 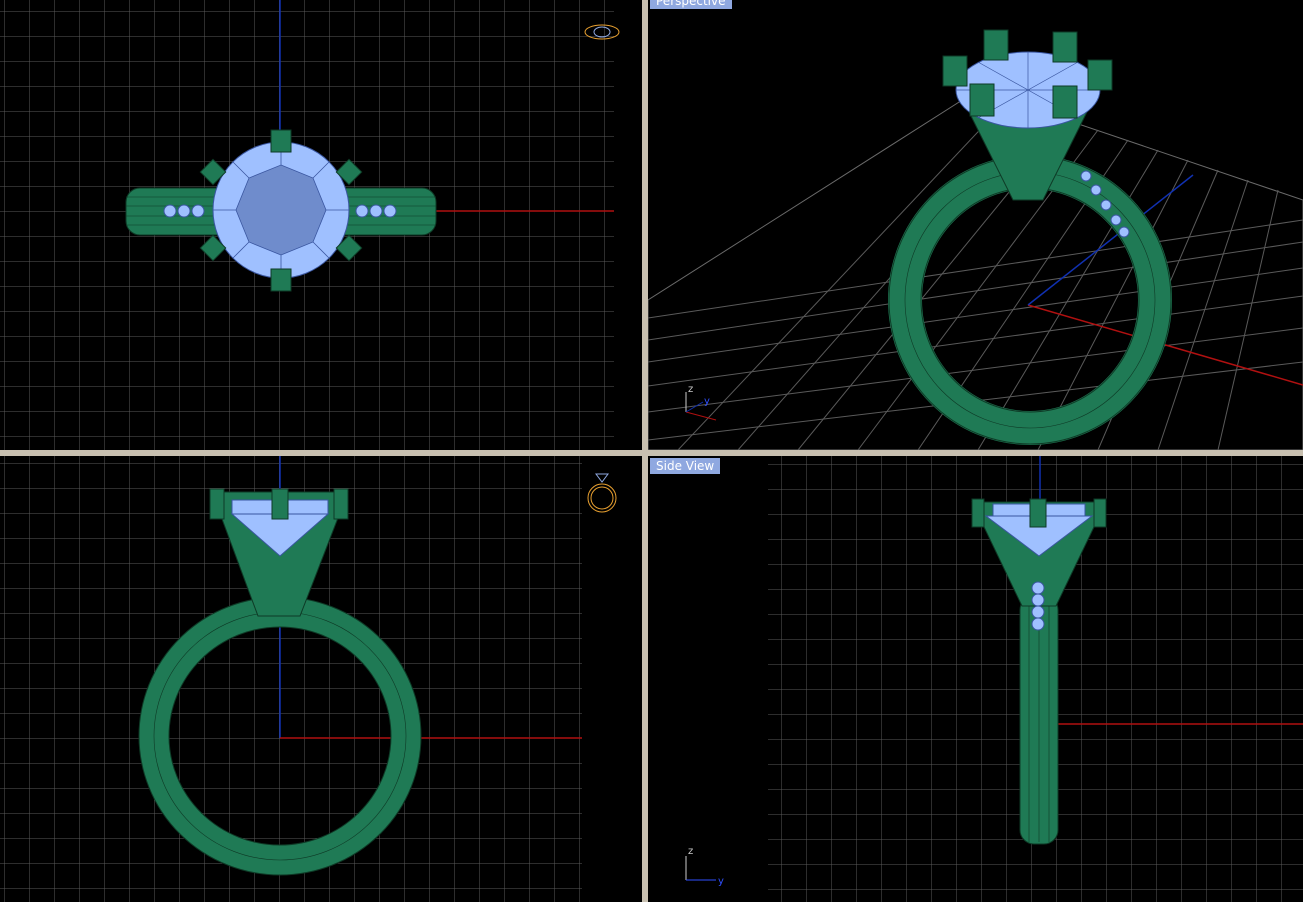 What do you see at coordinates (602, 493) in the screenshot?
I see `ring-front-nav-icon` at bounding box center [602, 493].